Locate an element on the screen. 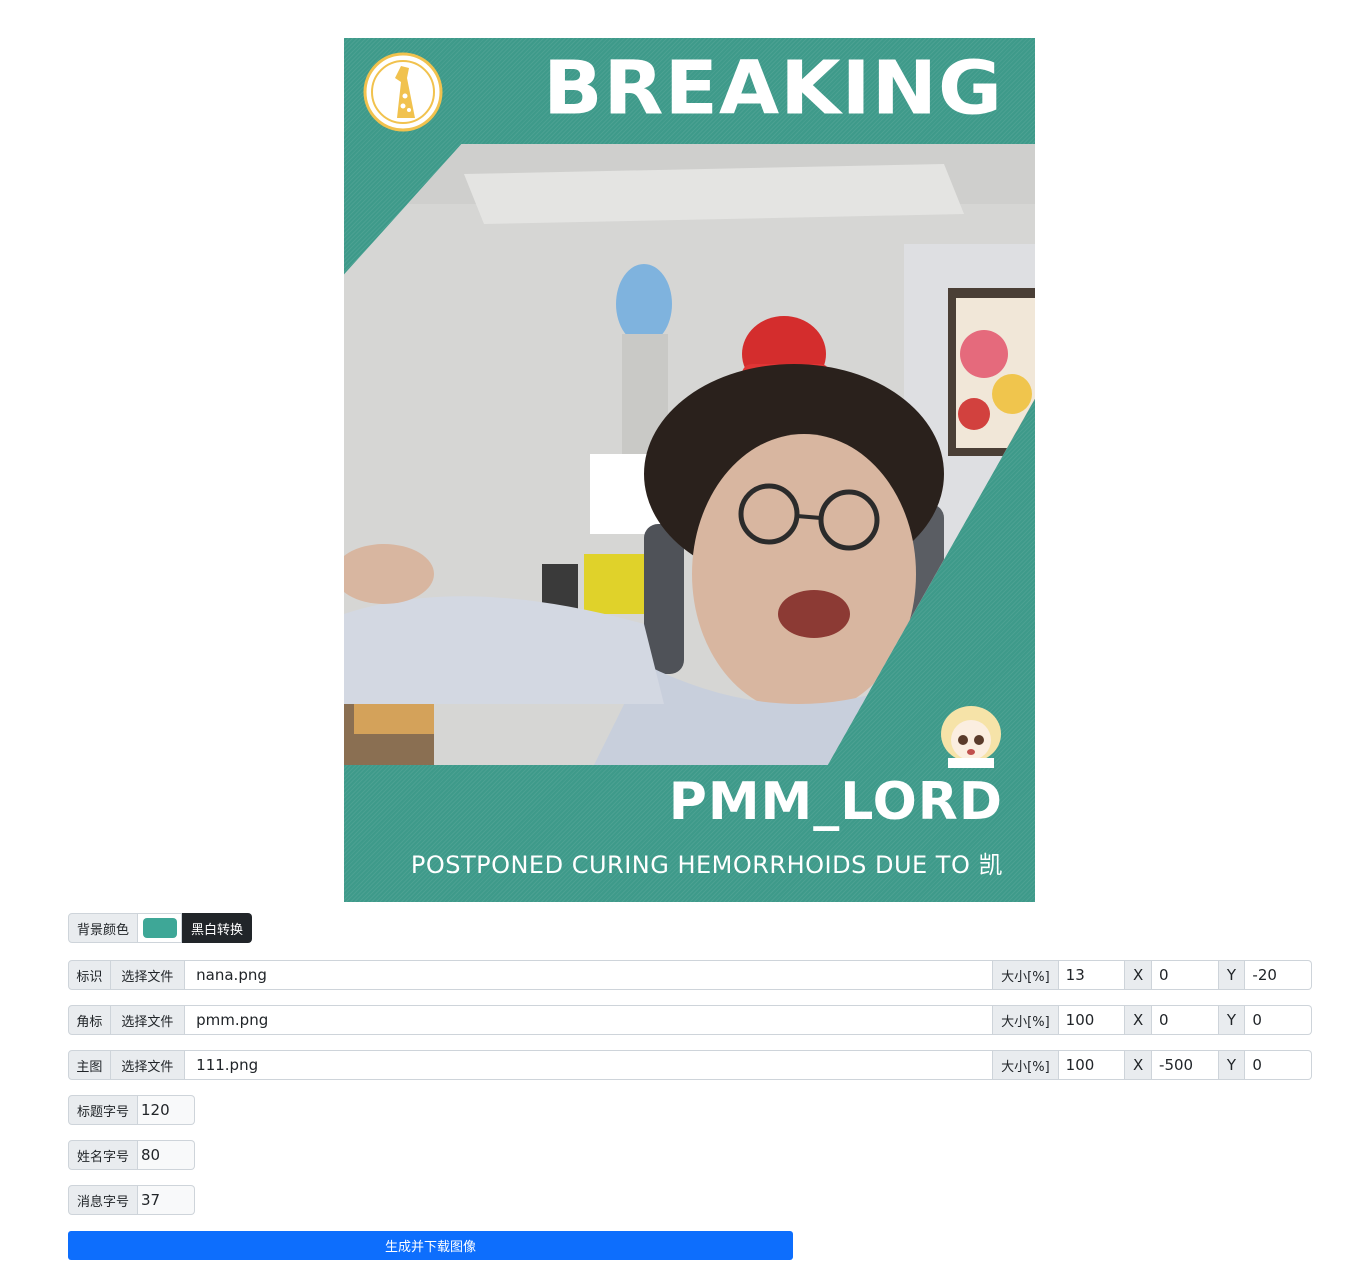 The width and height of the screenshot is (1352, 1278). corner-row-label: 角标 is located at coordinates (89, 1020).